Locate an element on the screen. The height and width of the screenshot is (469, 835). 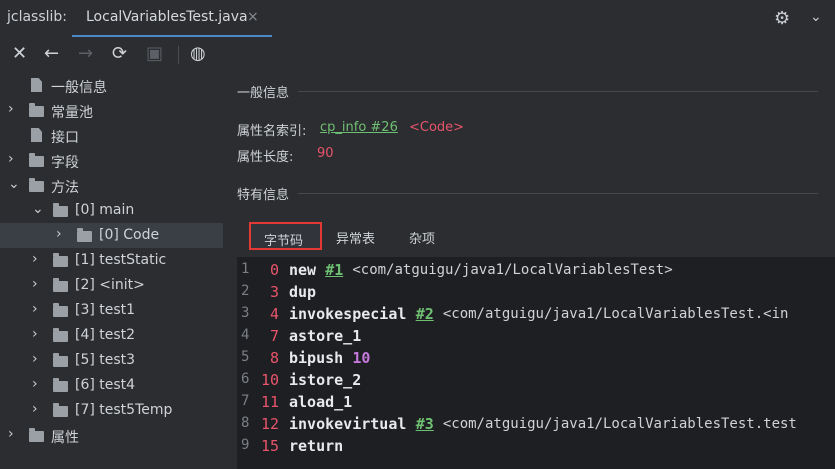
line-number: 9 is located at coordinates (245, 445).